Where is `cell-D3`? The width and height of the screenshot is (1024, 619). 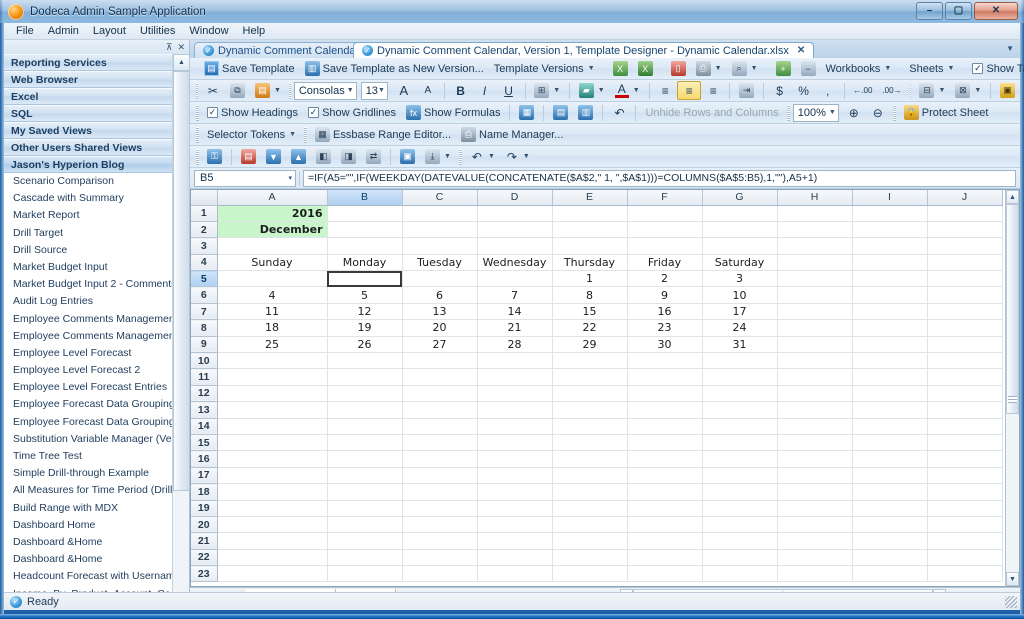
cell-D3 is located at coordinates (515, 246).